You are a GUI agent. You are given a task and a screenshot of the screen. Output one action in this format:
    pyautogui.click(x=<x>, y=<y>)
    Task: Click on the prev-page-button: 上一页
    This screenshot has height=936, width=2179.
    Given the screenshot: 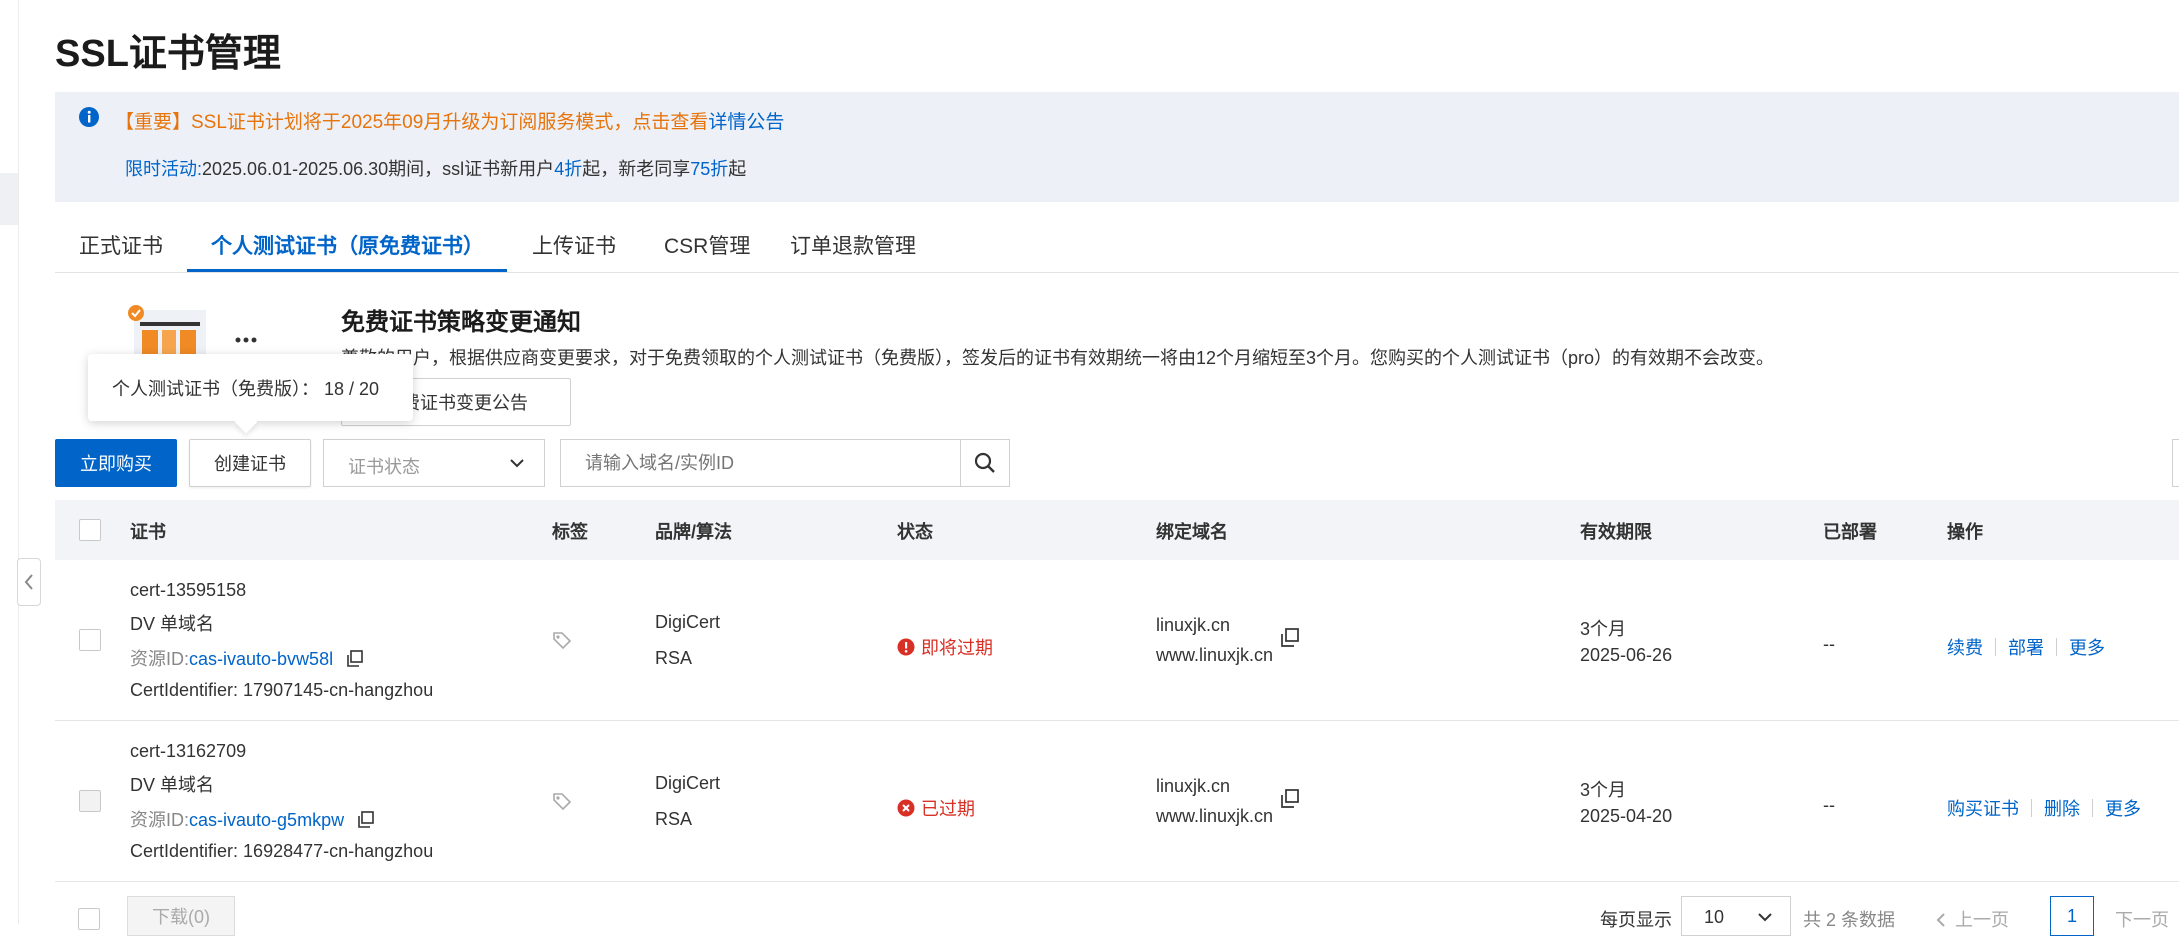 What is the action you would take?
    pyautogui.click(x=1972, y=919)
    